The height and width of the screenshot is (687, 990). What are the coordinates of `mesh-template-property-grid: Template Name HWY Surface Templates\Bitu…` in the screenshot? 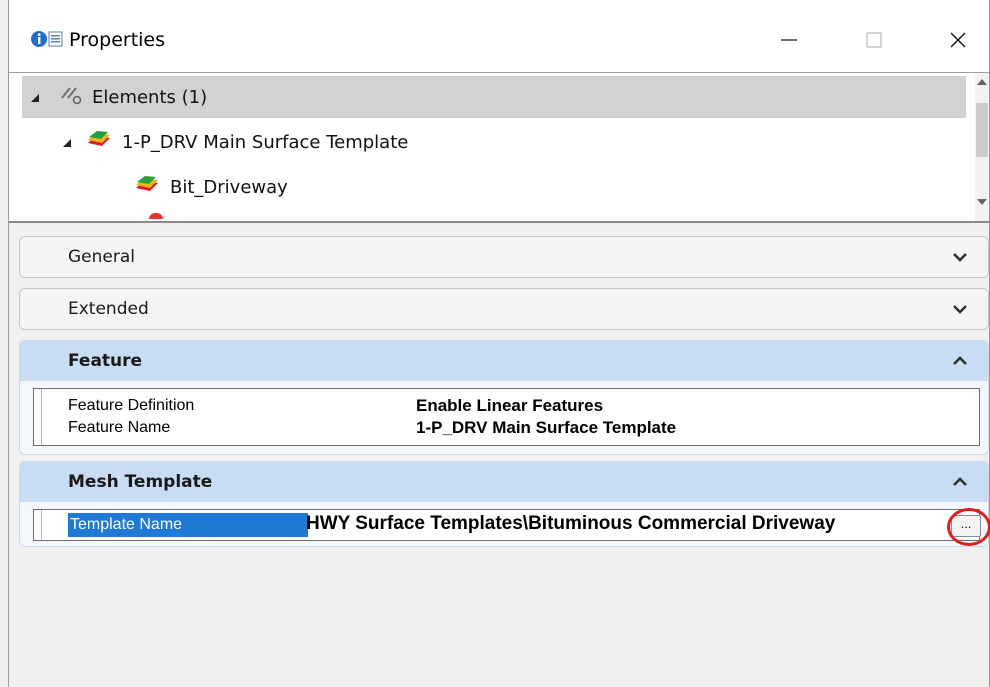 It's located at (511, 527).